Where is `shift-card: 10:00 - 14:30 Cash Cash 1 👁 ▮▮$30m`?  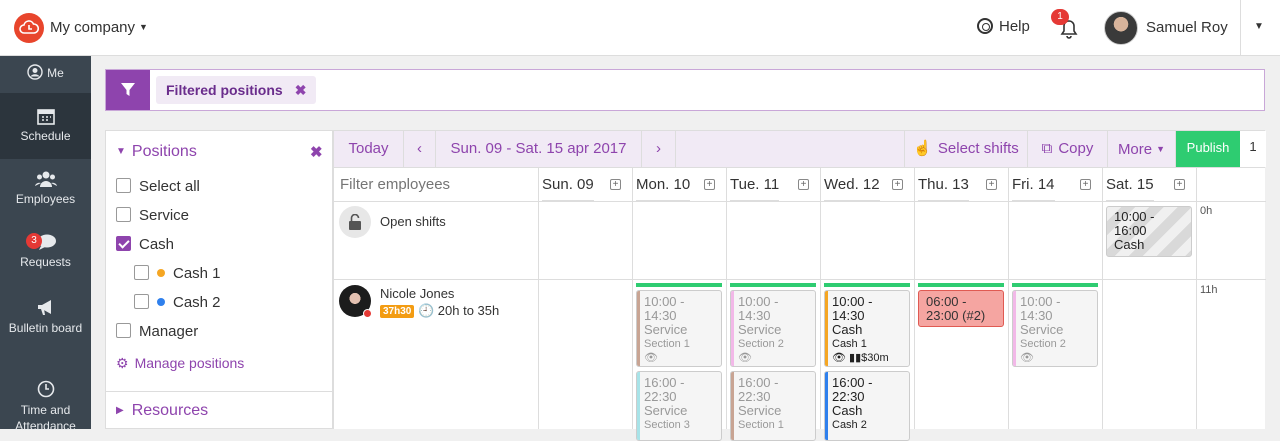 shift-card: 10:00 - 14:30 Cash Cash 1 👁 ▮▮$30m is located at coordinates (867, 328).